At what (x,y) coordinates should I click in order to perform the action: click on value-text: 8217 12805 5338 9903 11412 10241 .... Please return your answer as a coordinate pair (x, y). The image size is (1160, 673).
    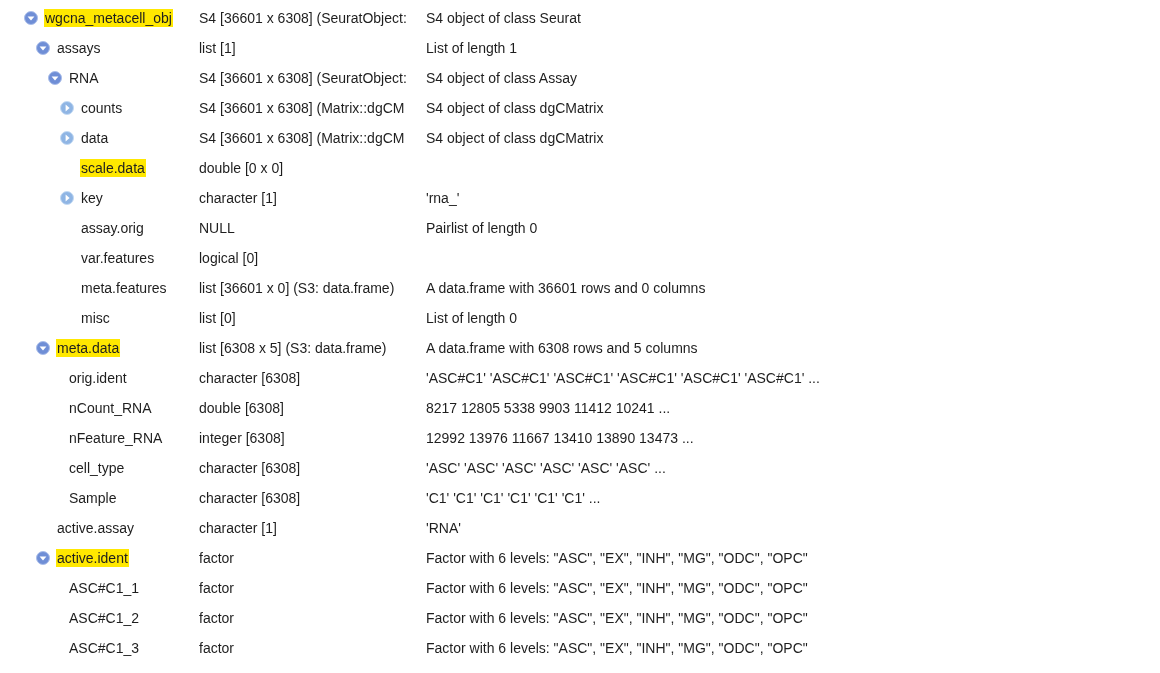
    Looking at the image, I should click on (548, 407).